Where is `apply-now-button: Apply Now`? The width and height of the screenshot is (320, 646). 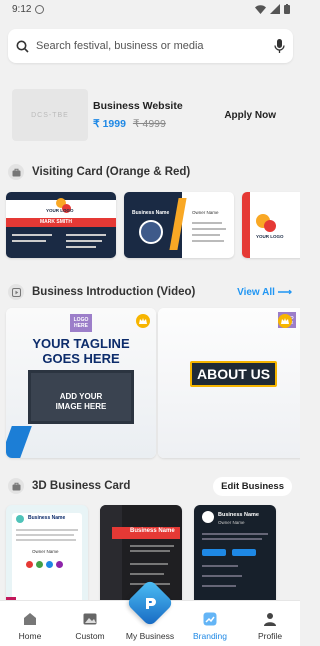 apply-now-button: Apply Now is located at coordinates (250, 115).